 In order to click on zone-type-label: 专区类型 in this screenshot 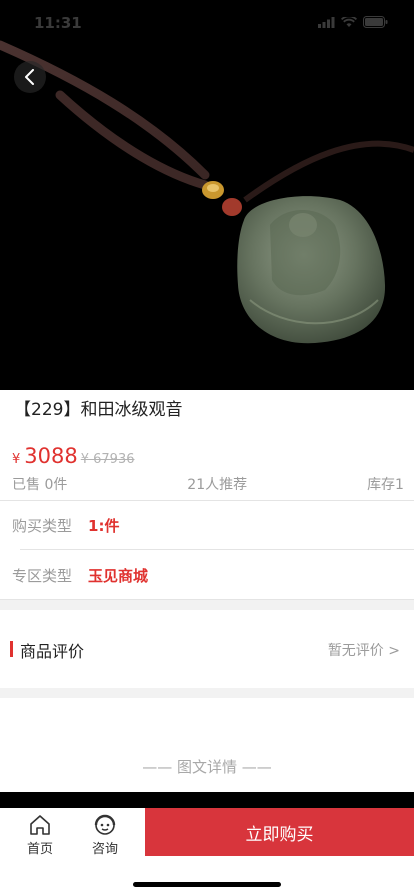, I will do `click(42, 576)`.